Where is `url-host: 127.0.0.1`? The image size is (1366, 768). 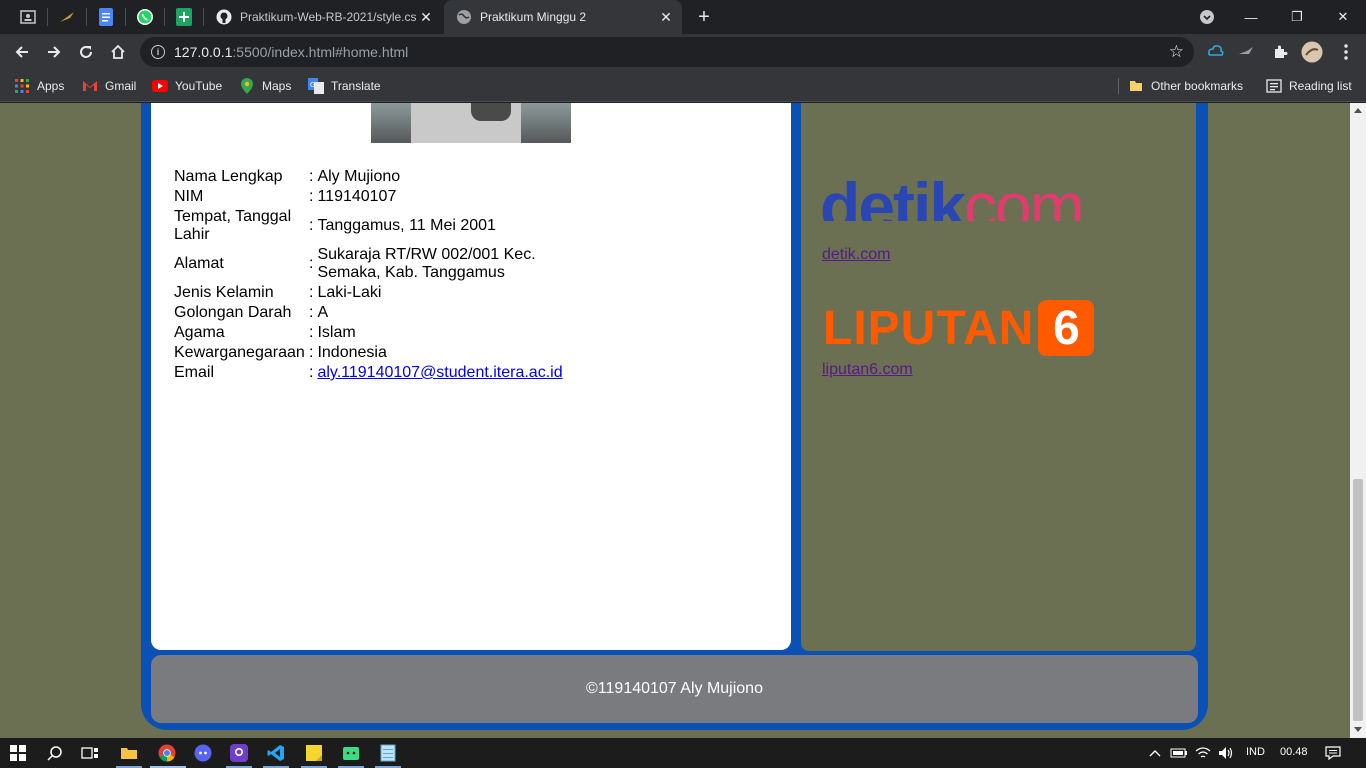
url-host: 127.0.0.1 is located at coordinates (203, 52).